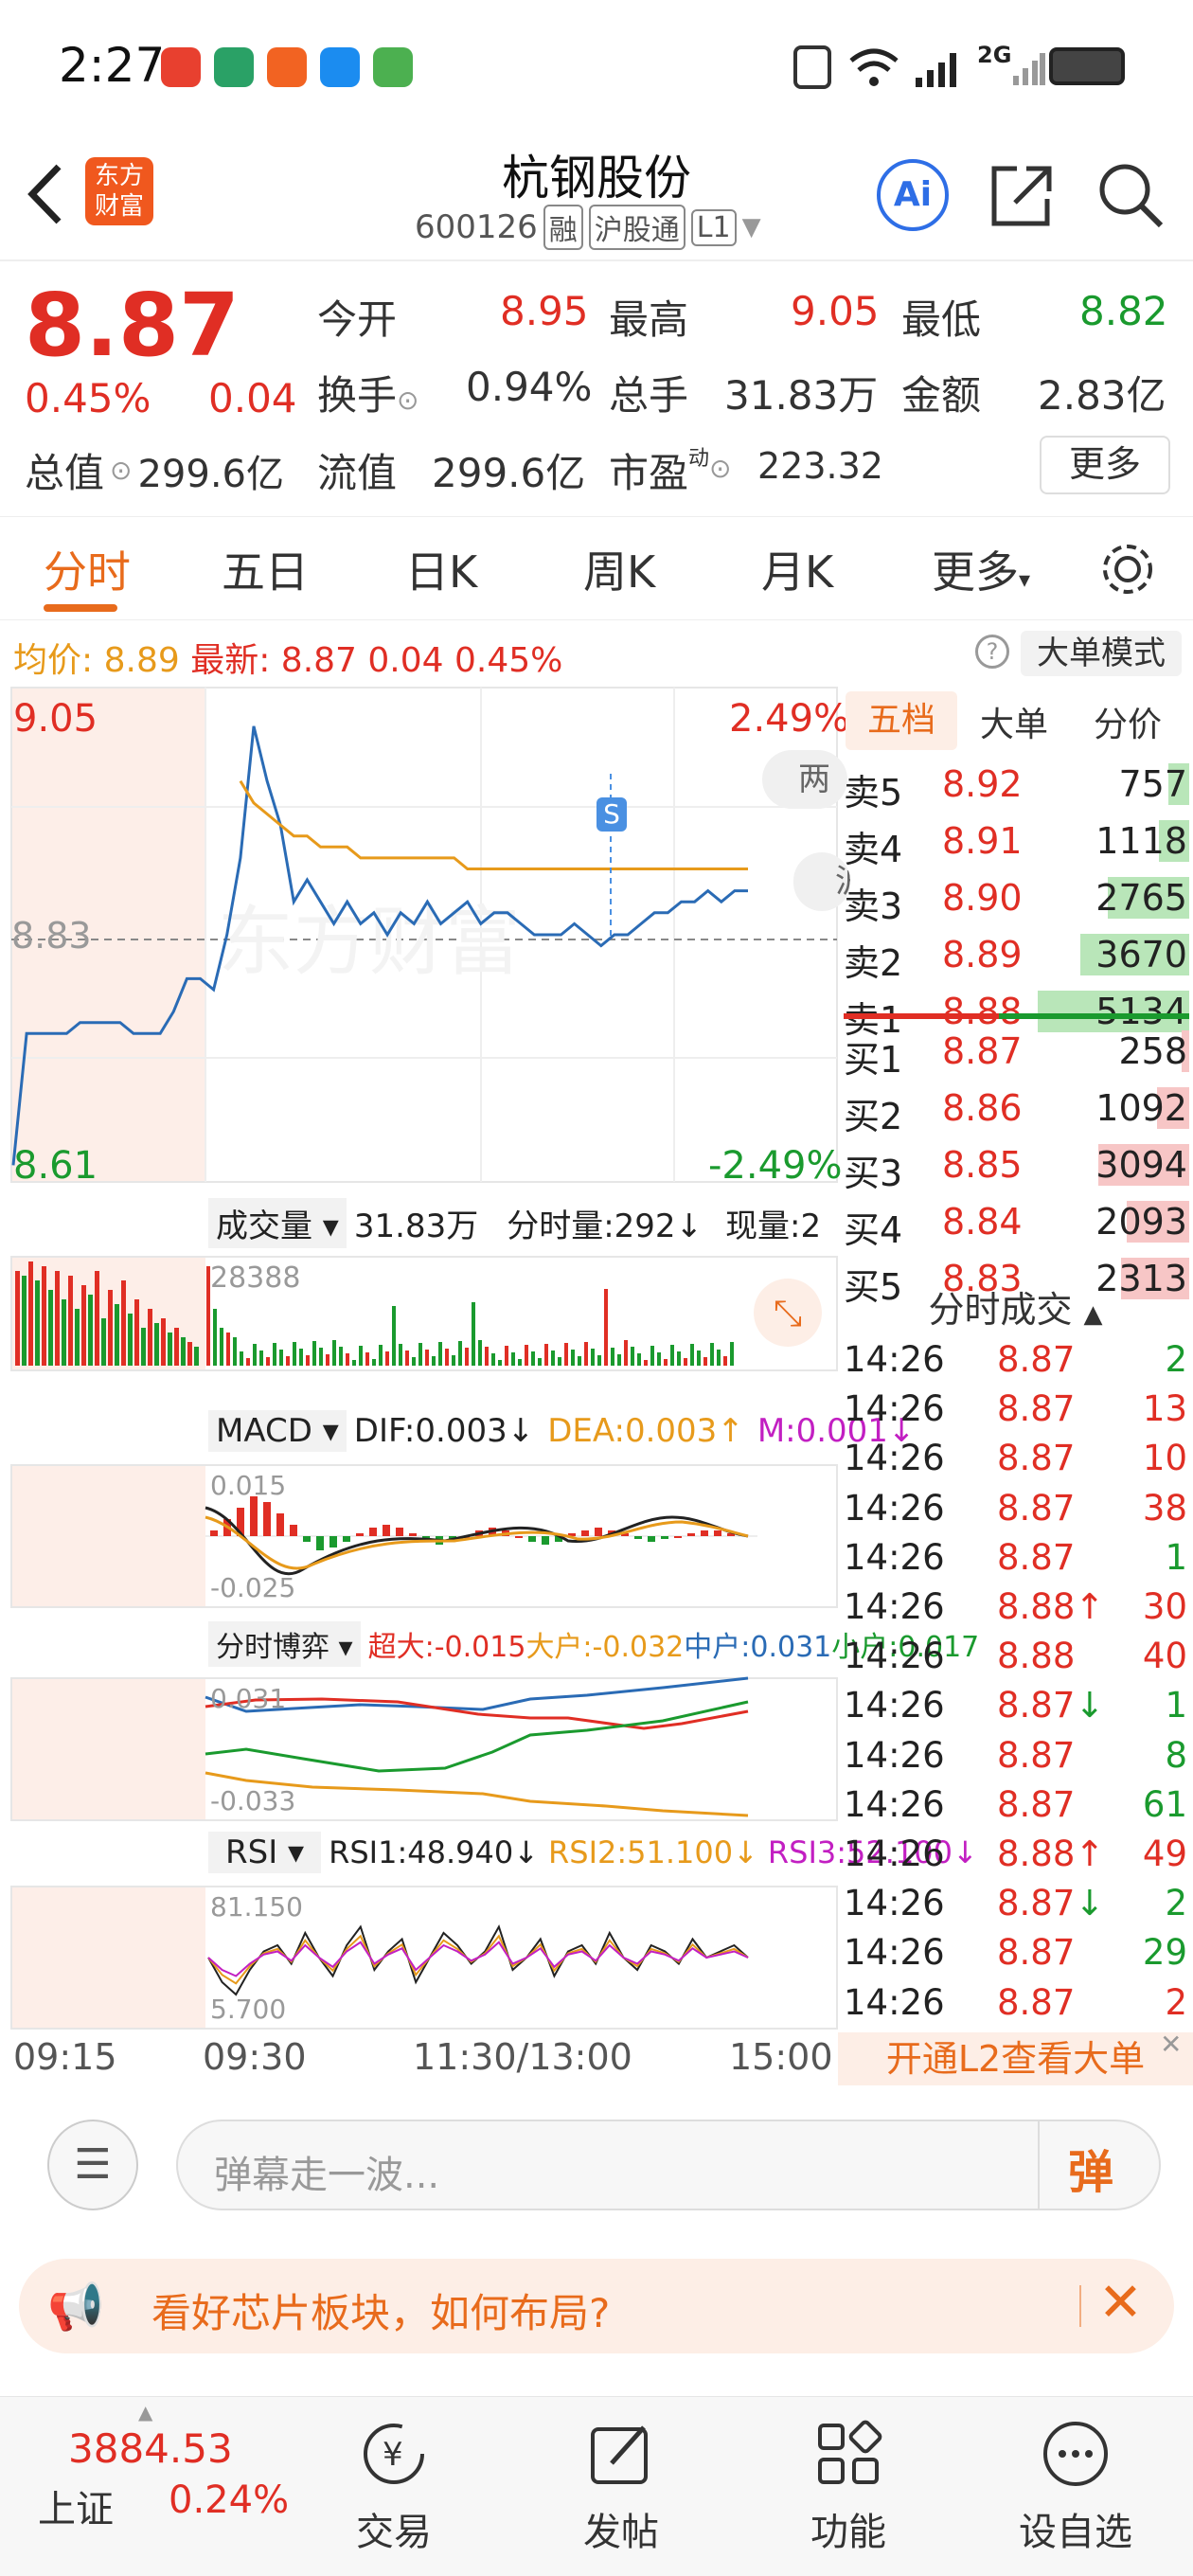 The height and width of the screenshot is (2576, 1193). I want to click on index-ticker: ▲ 3884.53 上证 0.24%, so click(144, 2486).